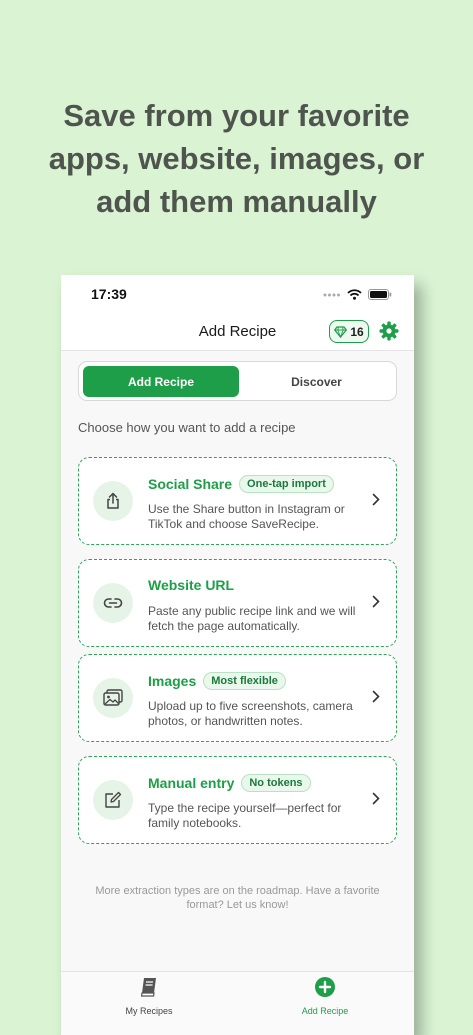 This screenshot has width=473, height=1035. Describe the element at coordinates (325, 1011) in the screenshot. I see `tab-label: Add Recipe` at that location.